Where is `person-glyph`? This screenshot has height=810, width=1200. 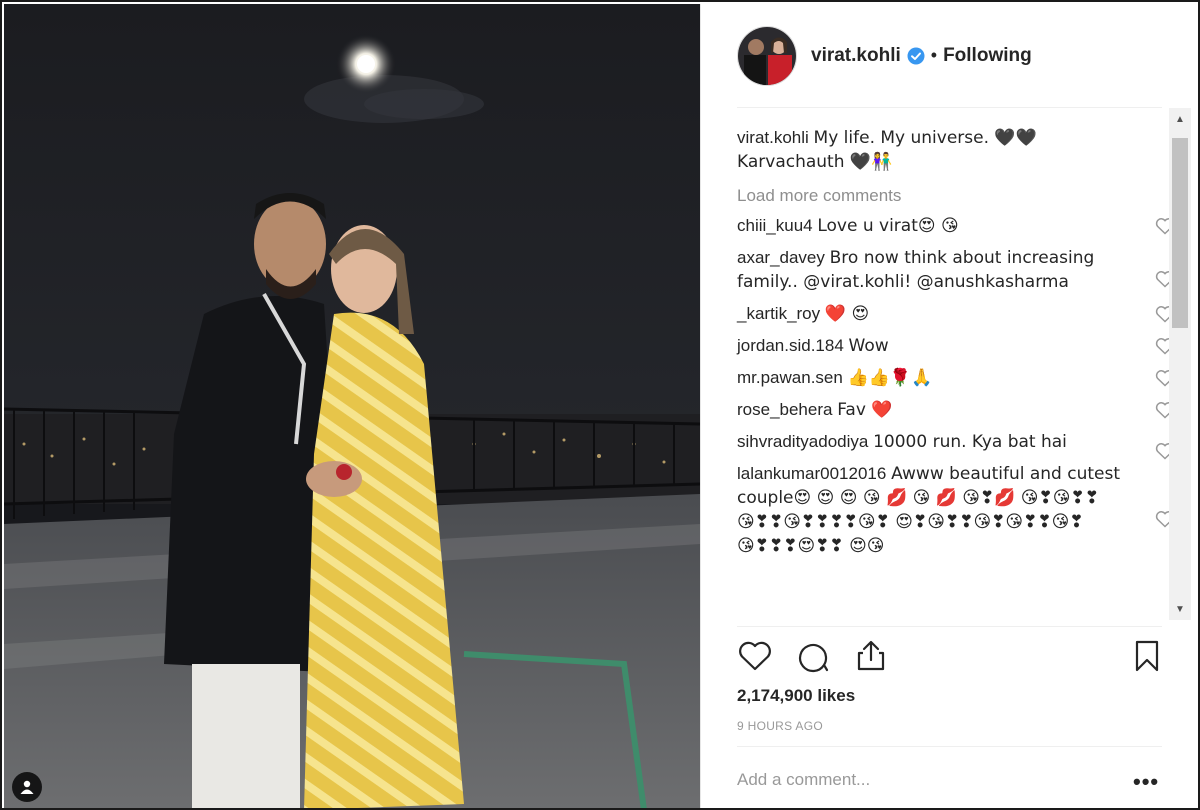 person-glyph is located at coordinates (27, 787).